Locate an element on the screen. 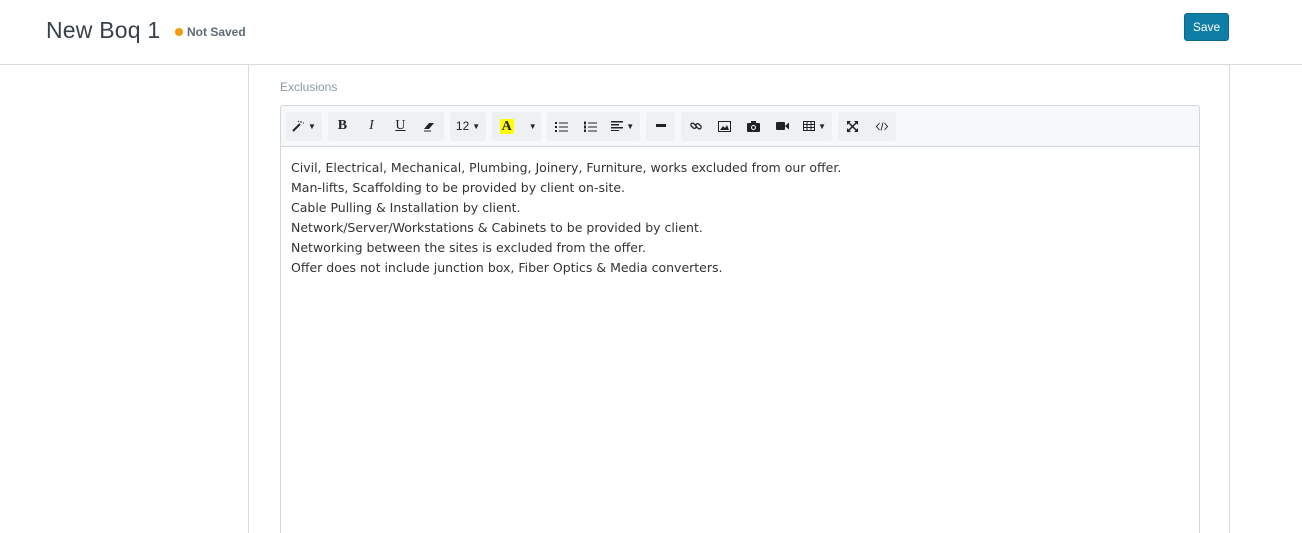  font-size-value: 12 is located at coordinates (462, 126).